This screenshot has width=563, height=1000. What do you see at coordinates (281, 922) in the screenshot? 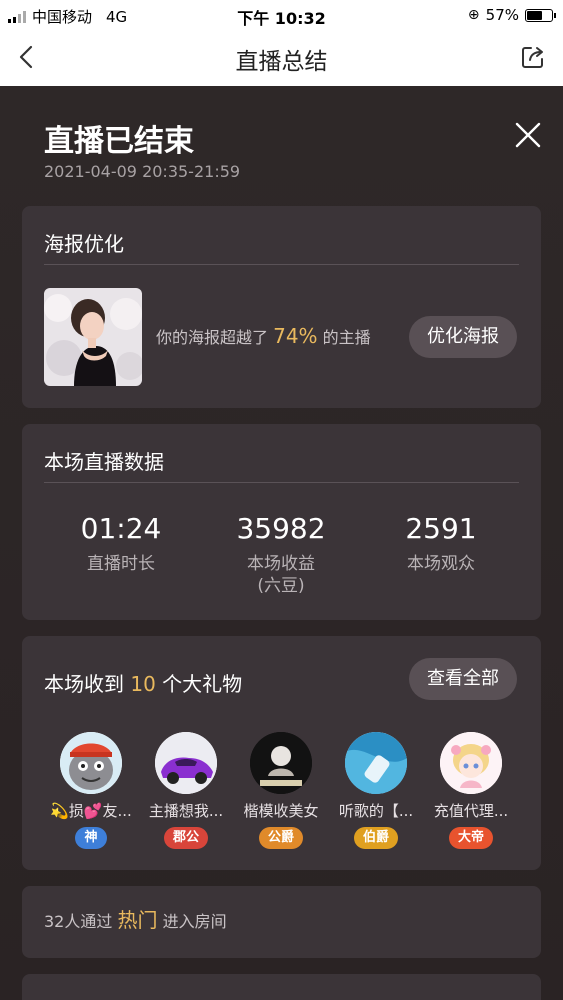
I see `hot-entry-card: 32人通过 热门 进入房间` at bounding box center [281, 922].